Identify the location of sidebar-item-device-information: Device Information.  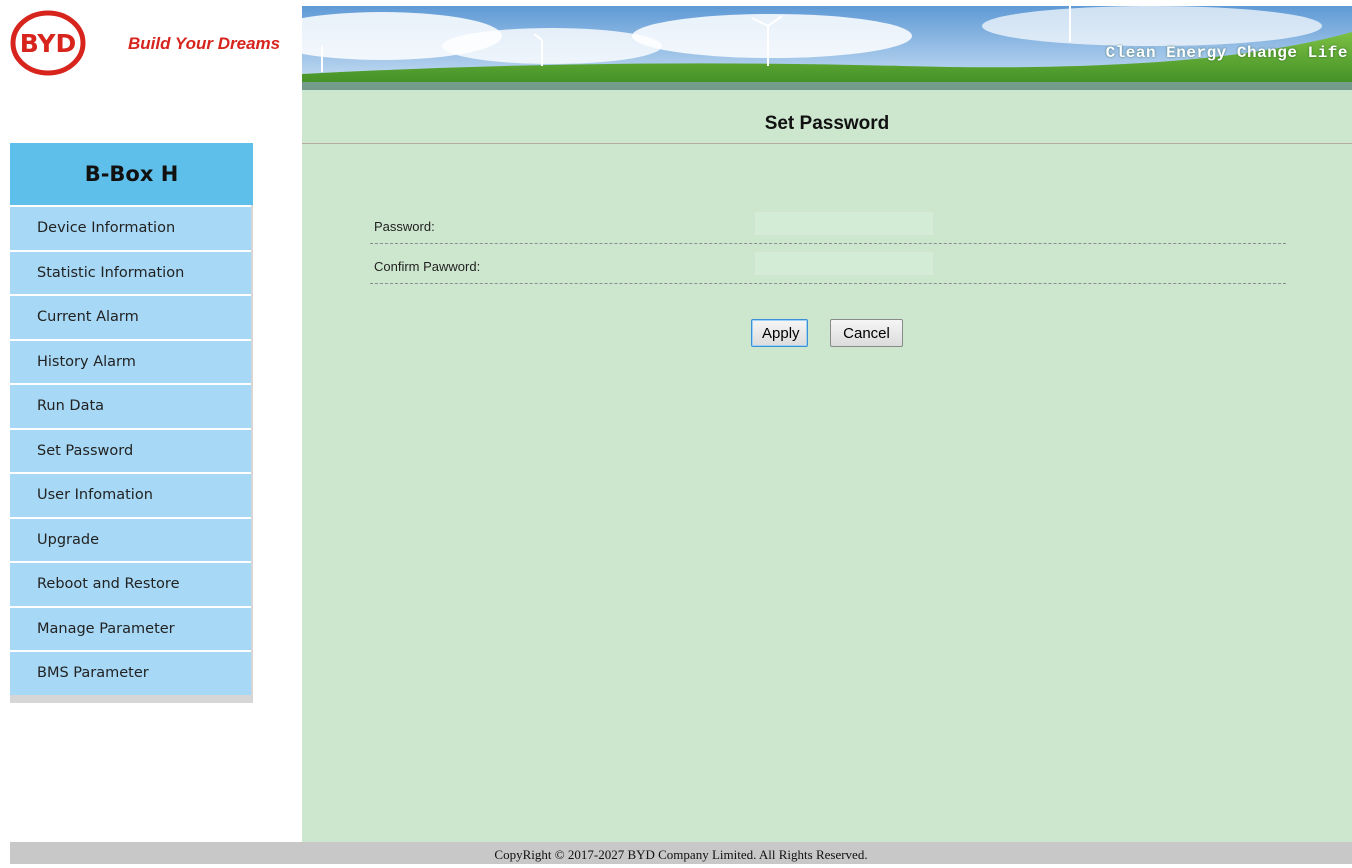
(130, 227).